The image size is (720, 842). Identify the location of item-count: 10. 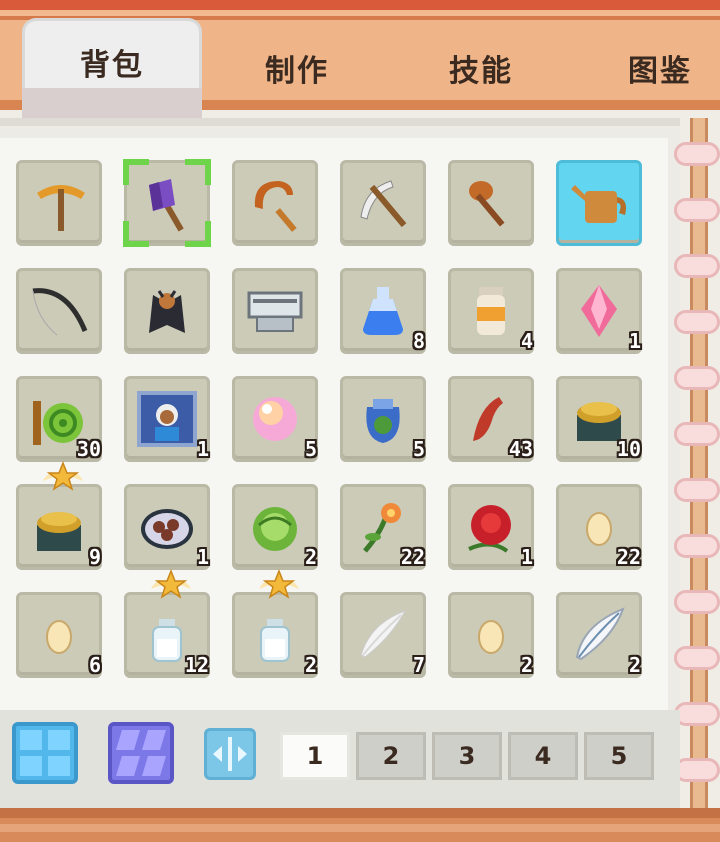
(628, 449).